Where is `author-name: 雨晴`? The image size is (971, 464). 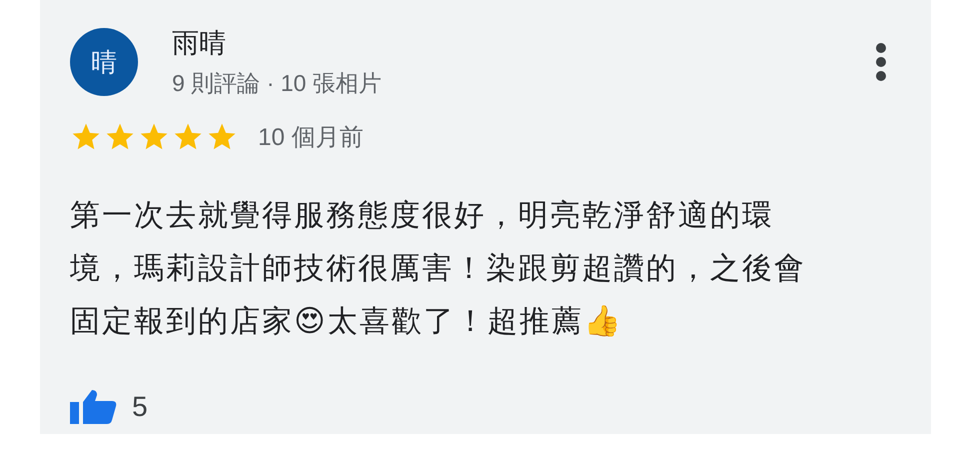 author-name: 雨晴 is located at coordinates (502, 43).